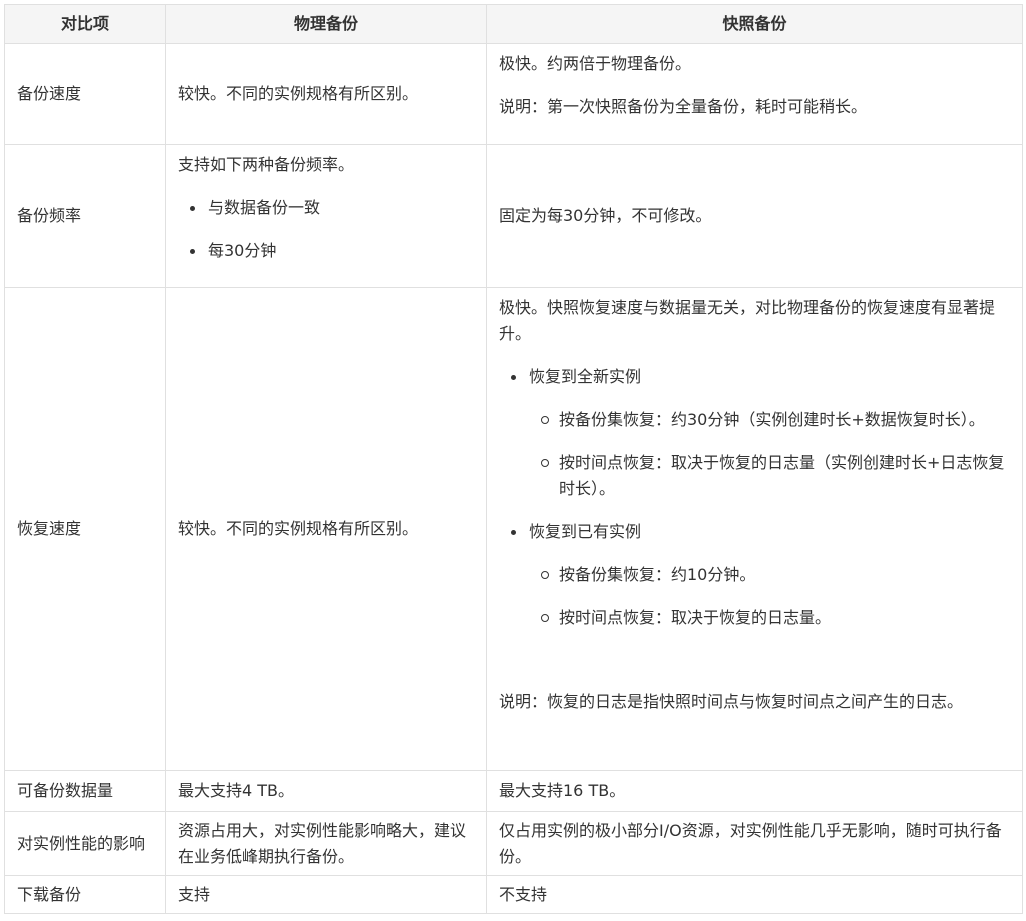 The width and height of the screenshot is (1026, 921). I want to click on snapshot-restore-intro: 极快。快照恢复速度与数据量无关，对比物理备份的恢复速度有显著提升。, so click(747, 320).